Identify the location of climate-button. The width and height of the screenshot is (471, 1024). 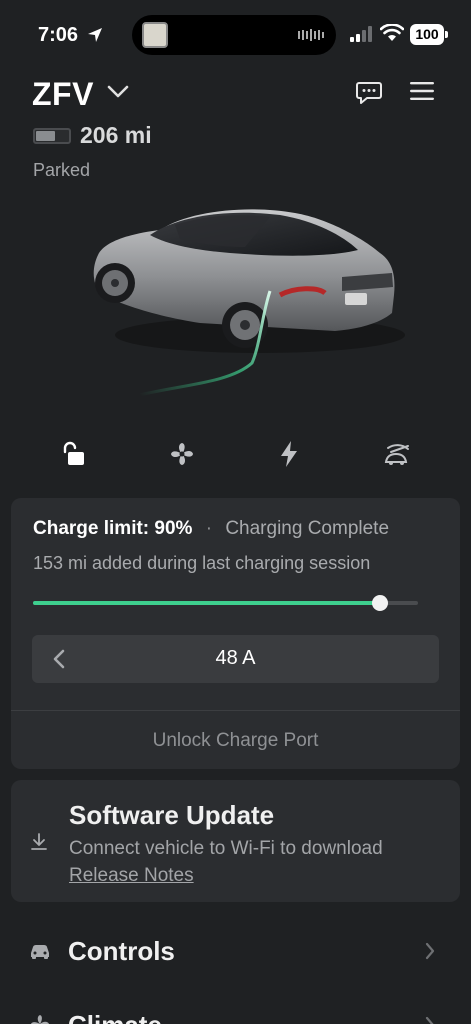
(182, 454).